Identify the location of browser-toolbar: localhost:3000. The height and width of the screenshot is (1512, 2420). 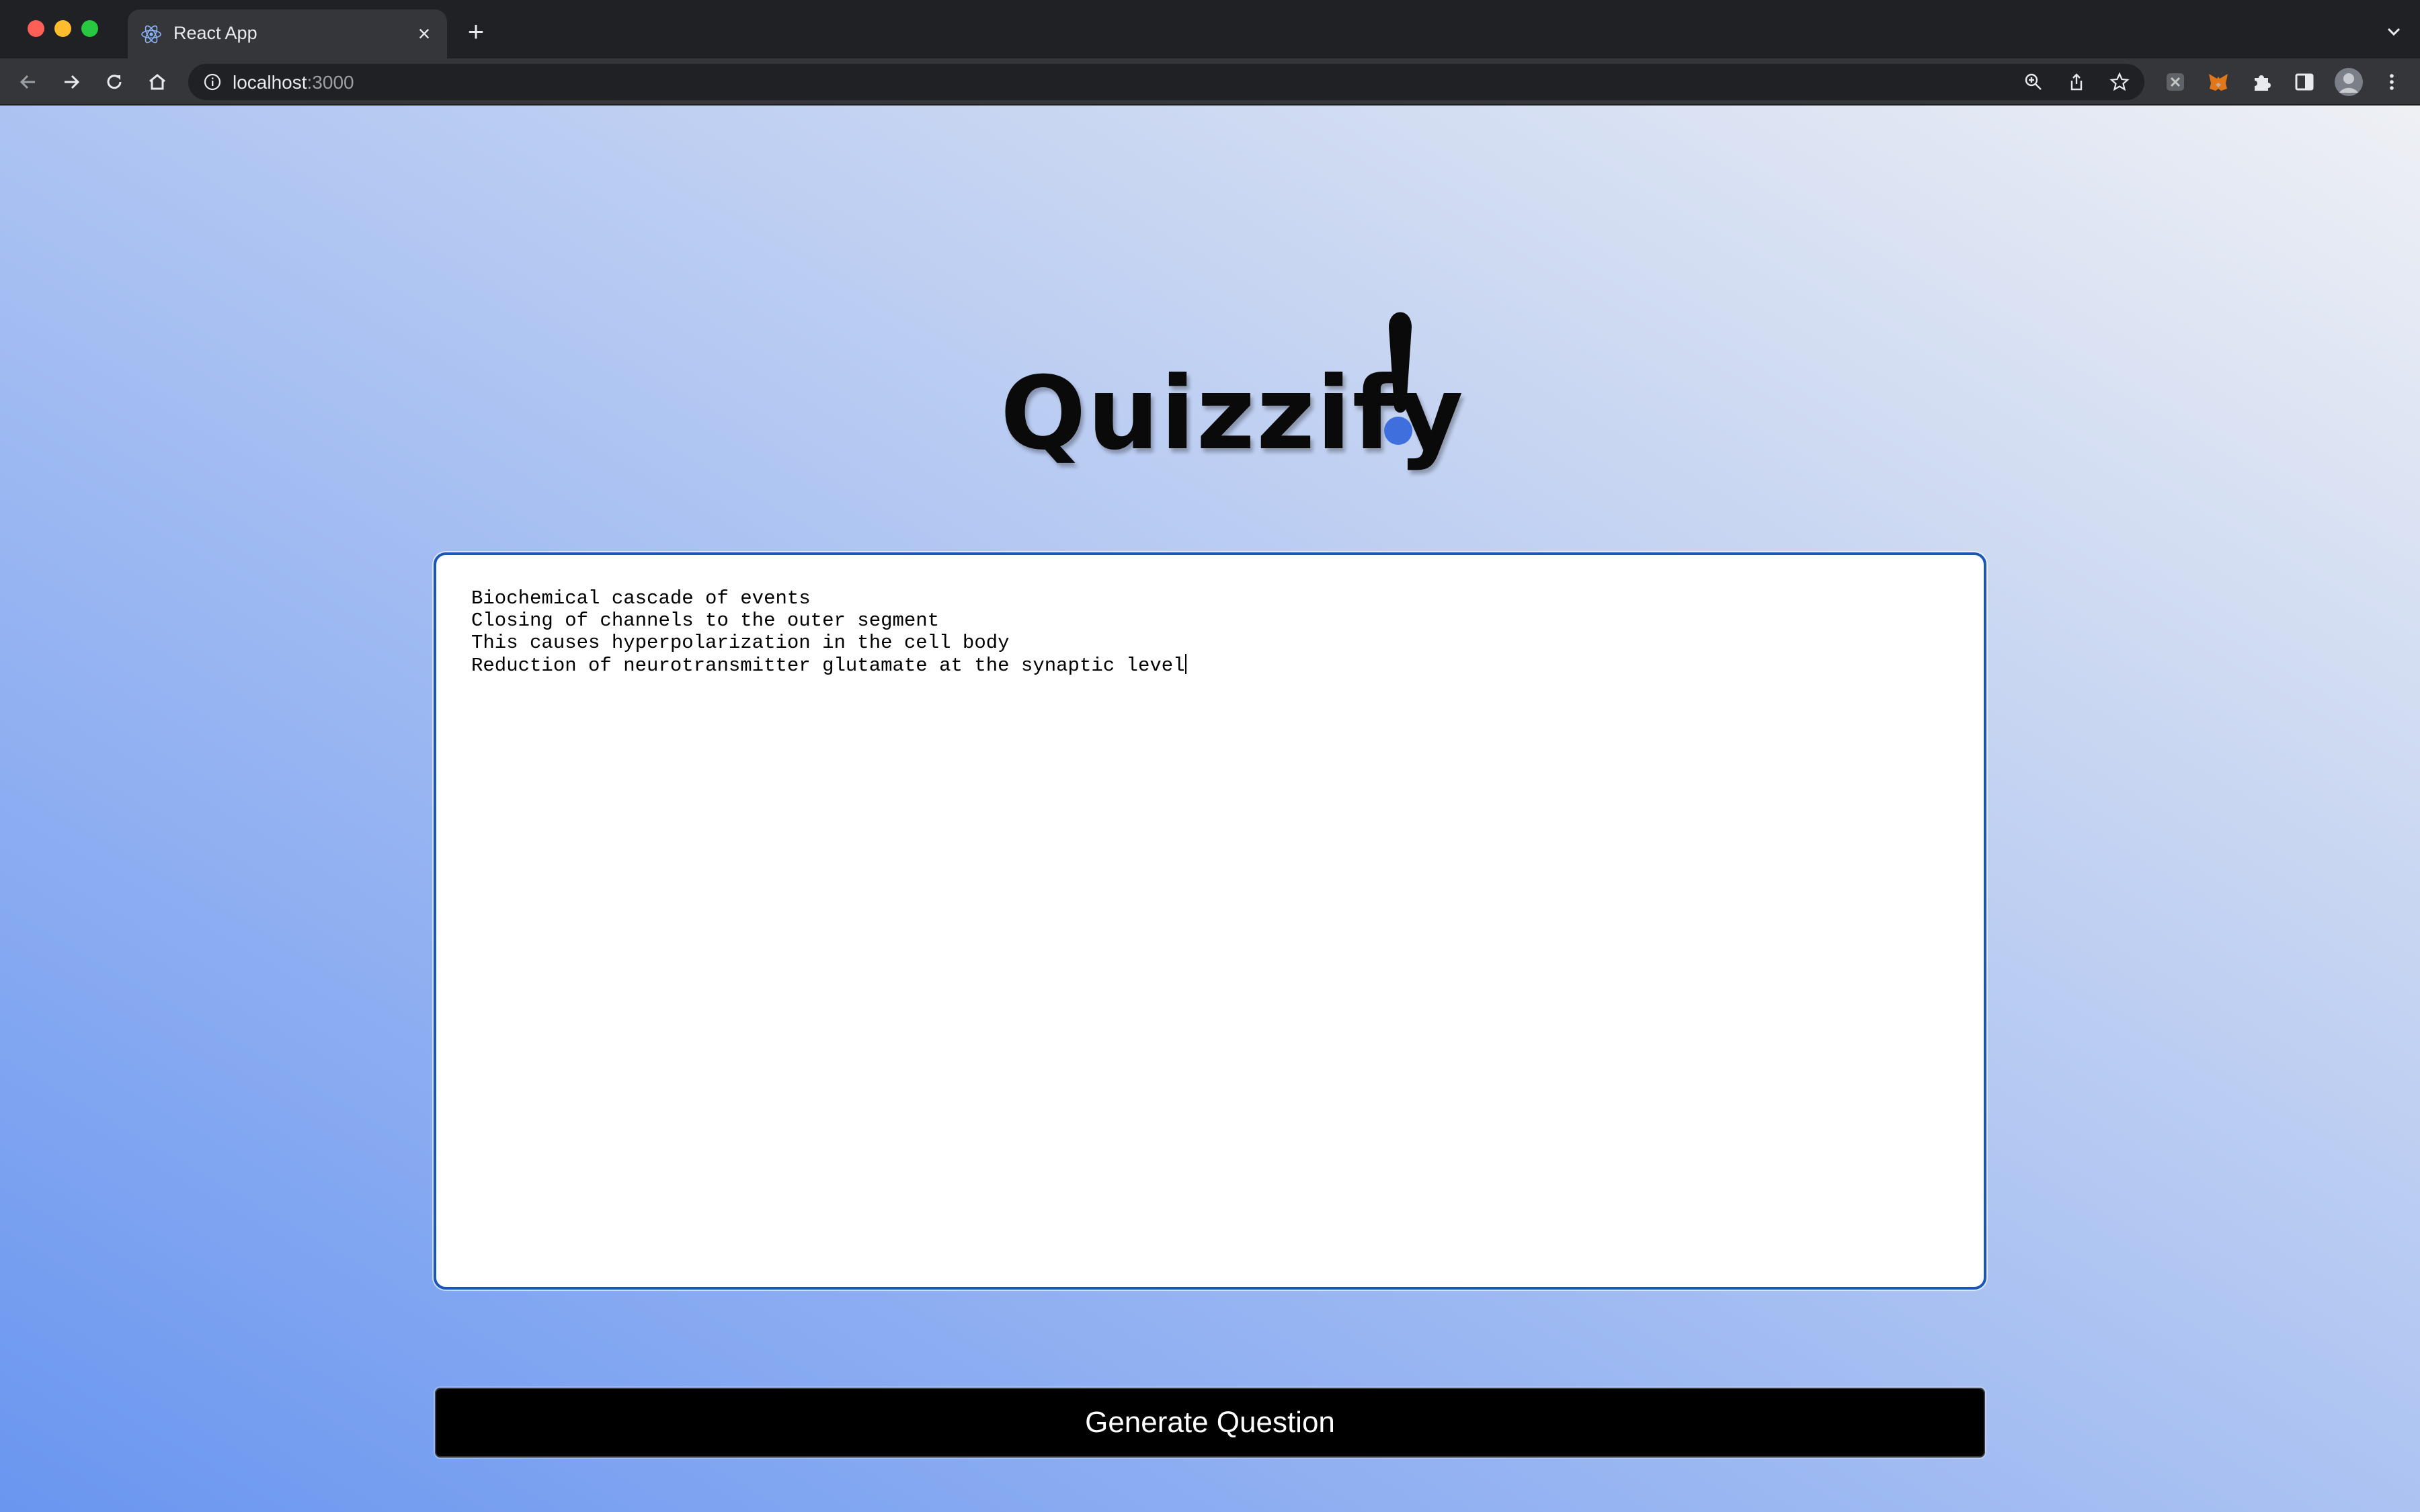
(1210, 82).